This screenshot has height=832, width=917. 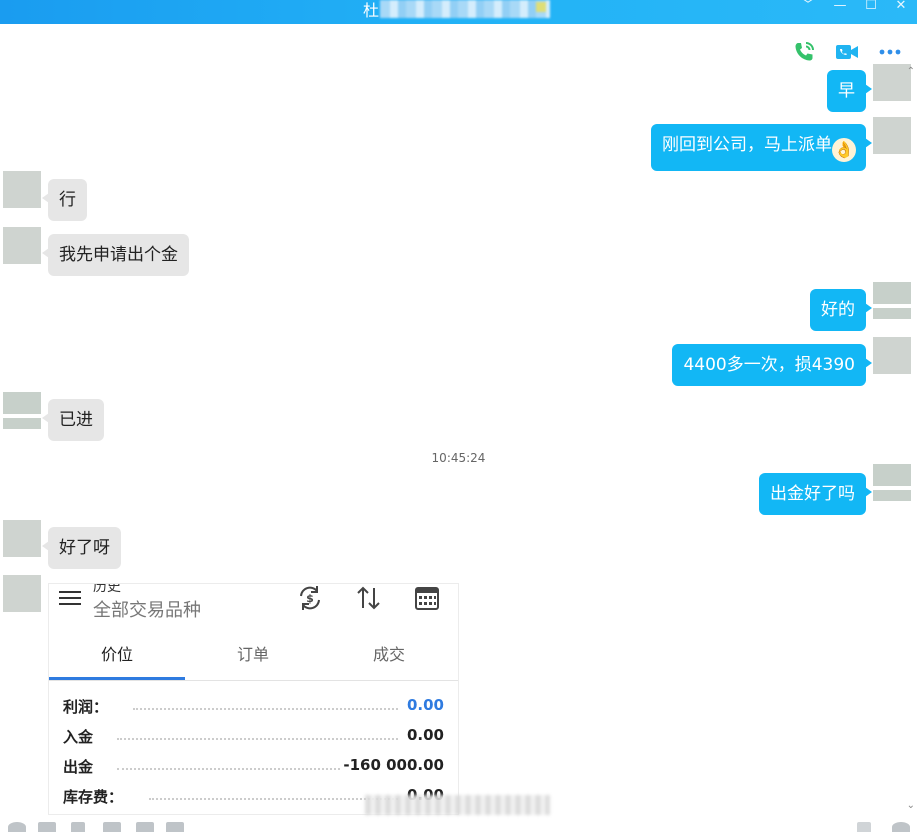 What do you see at coordinates (47, 827) in the screenshot?
I see `gif-icon` at bounding box center [47, 827].